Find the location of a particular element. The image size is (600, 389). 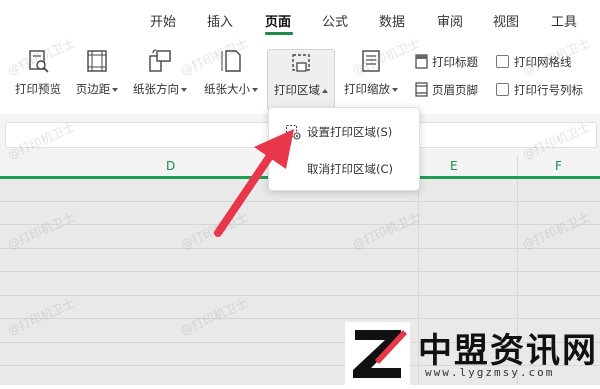

print-row-col-headers-label: 打印行号列标 is located at coordinates (548, 90).